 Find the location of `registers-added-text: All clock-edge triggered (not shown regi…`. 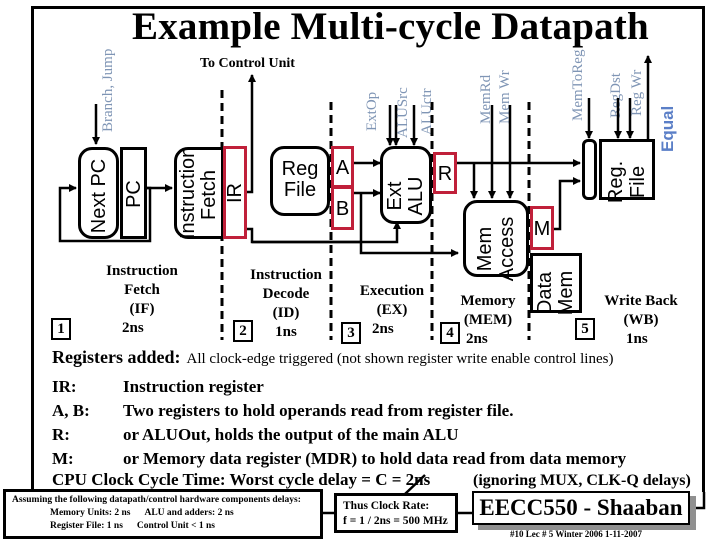

registers-added-text: All clock-edge triggered (not shown regi… is located at coordinates (400, 359).